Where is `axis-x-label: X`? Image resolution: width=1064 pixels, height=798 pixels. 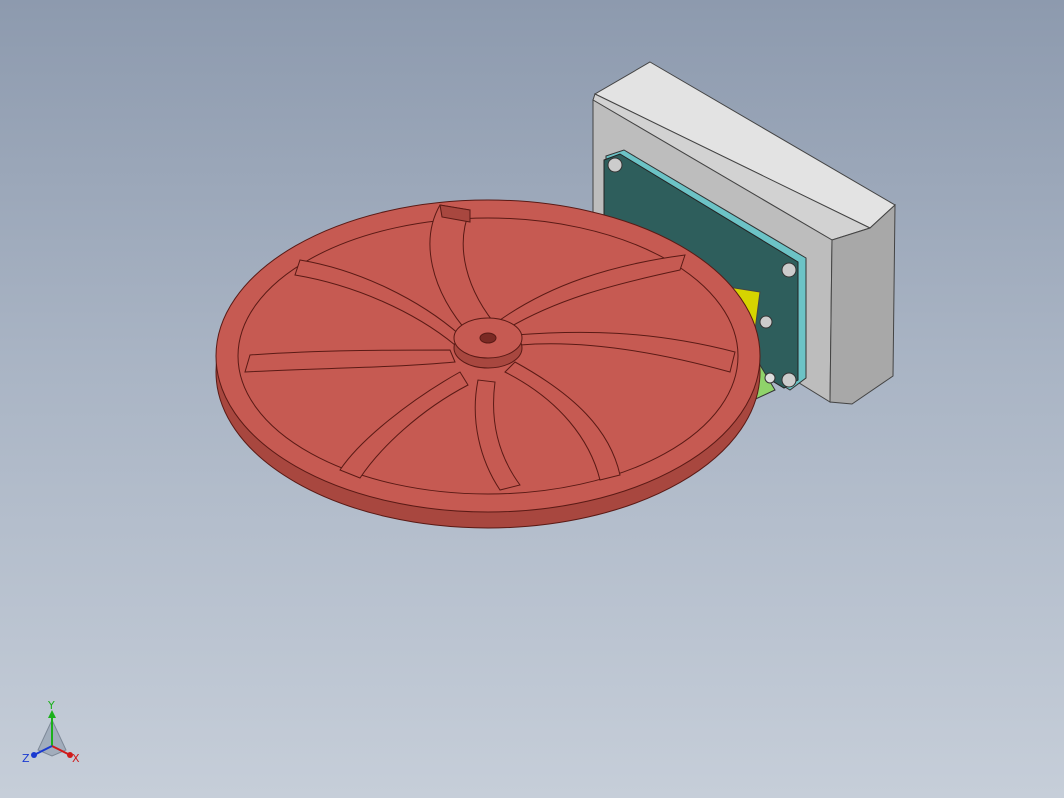 axis-x-label: X is located at coordinates (76, 758).